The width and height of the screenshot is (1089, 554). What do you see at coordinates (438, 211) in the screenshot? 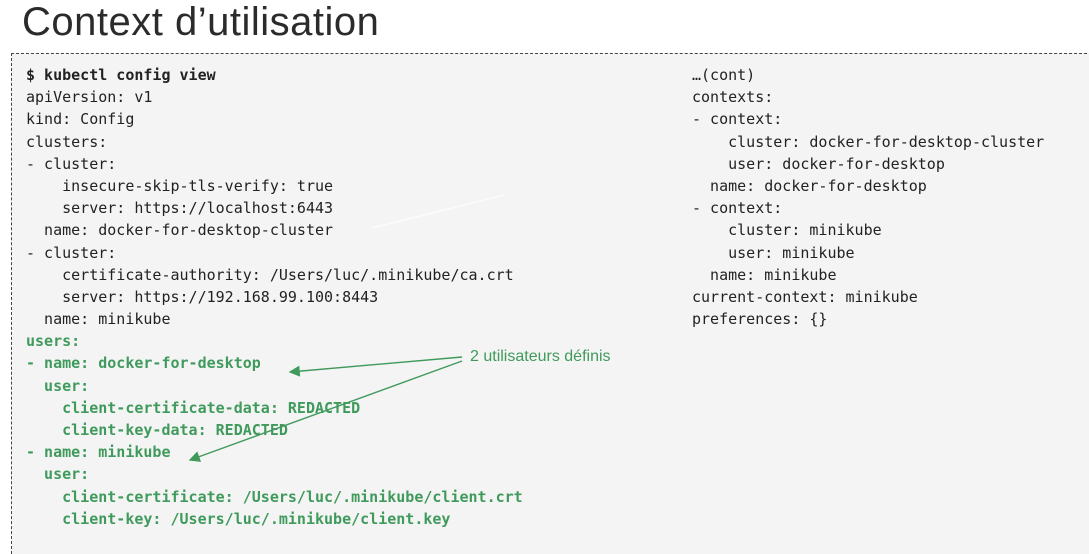
I see `faded-arrow` at bounding box center [438, 211].